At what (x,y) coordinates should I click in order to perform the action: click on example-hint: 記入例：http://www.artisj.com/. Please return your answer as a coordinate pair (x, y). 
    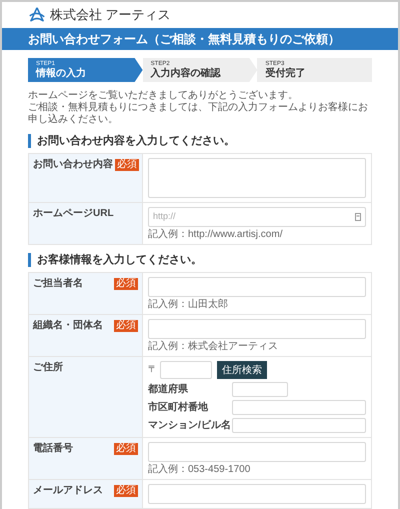
    Looking at the image, I should click on (216, 234).